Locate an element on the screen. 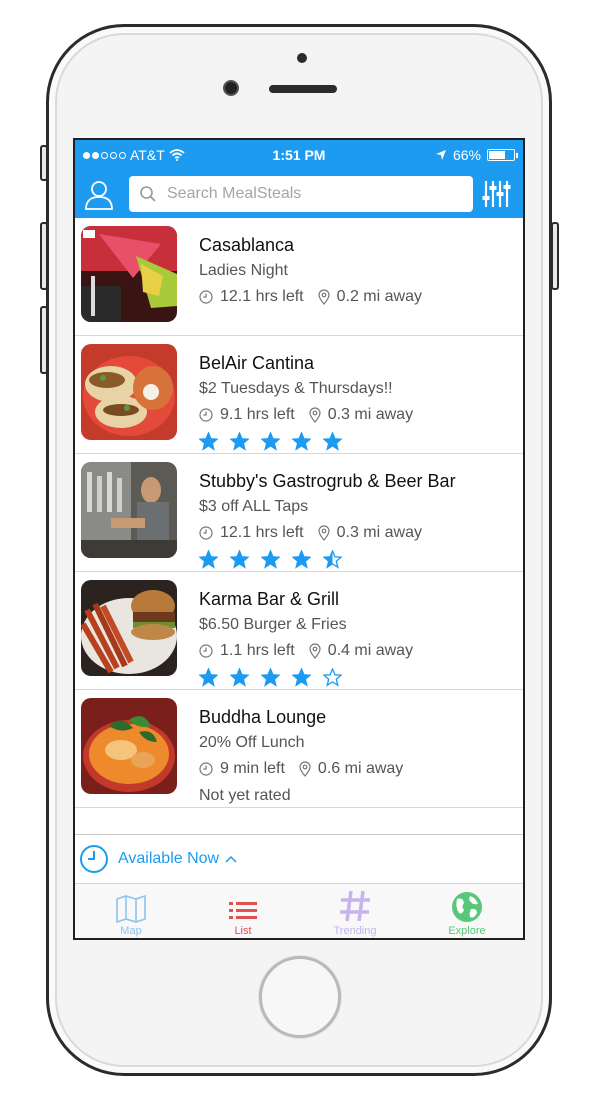 Image resolution: width=600 pixels, height=1100 pixels. search-header is located at coordinates (299, 194).